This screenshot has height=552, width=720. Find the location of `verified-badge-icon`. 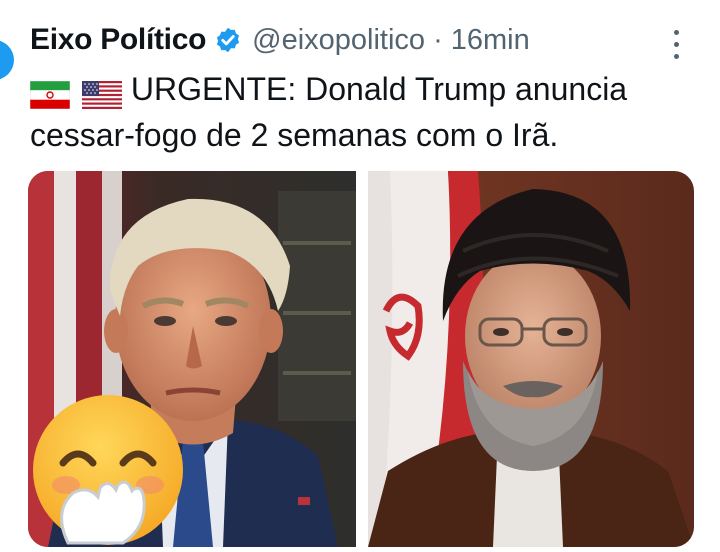

verified-badge-icon is located at coordinates (228, 40).